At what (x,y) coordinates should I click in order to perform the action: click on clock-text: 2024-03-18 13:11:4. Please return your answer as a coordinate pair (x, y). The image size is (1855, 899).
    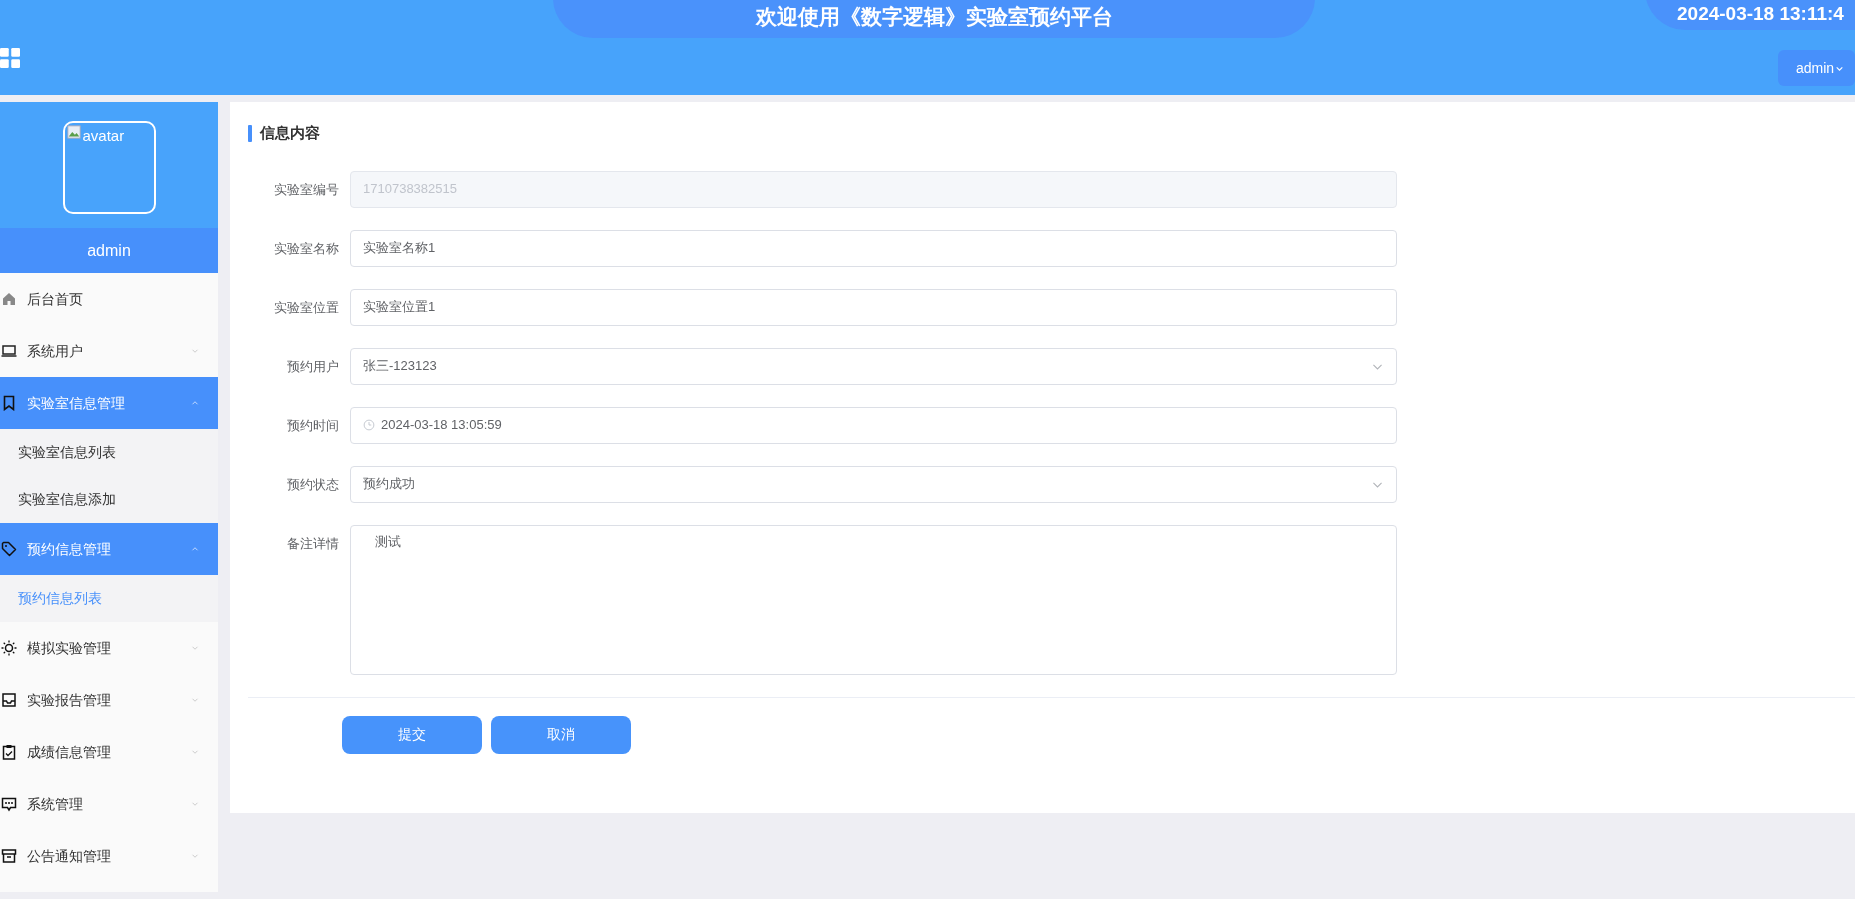
    Looking at the image, I should click on (1750, 15).